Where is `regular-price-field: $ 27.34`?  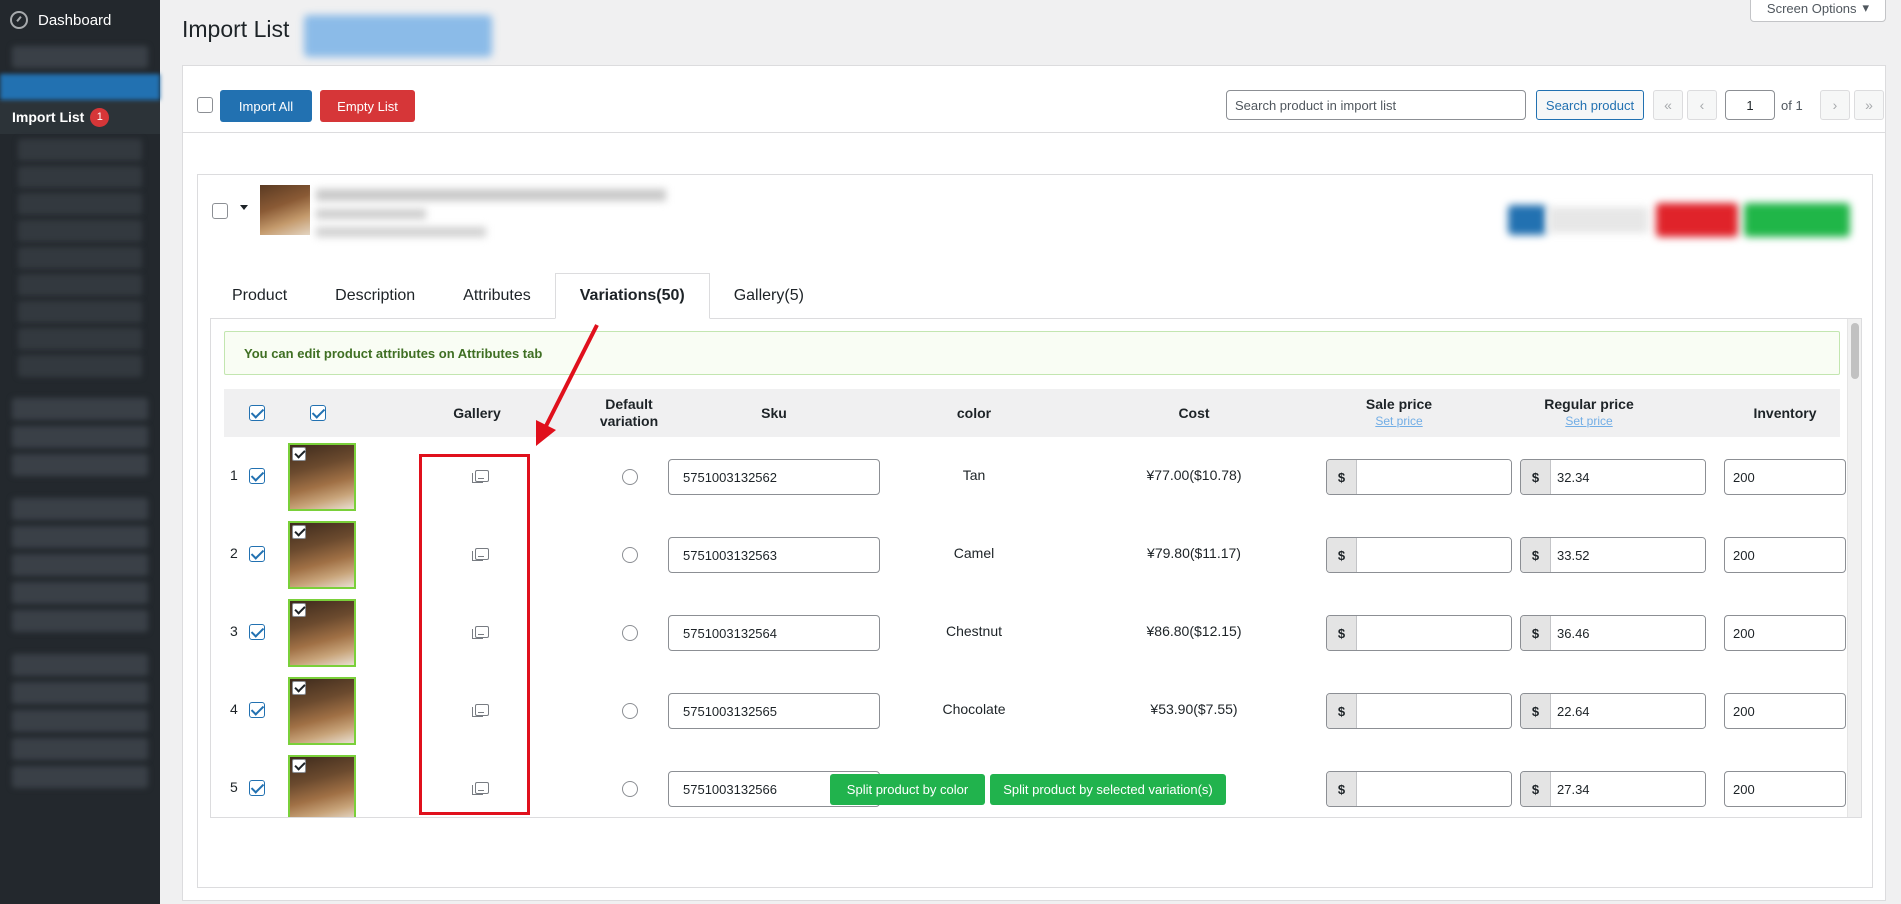
regular-price-field: $ 27.34 is located at coordinates (1613, 789).